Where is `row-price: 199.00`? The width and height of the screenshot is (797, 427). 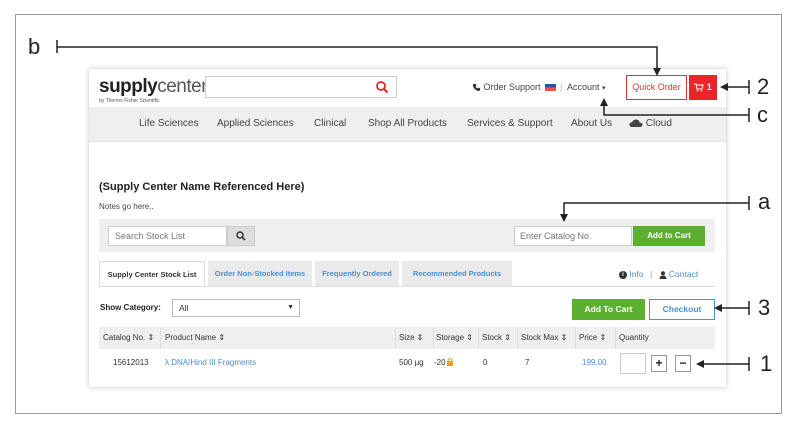 row-price: 199.00 is located at coordinates (594, 362).